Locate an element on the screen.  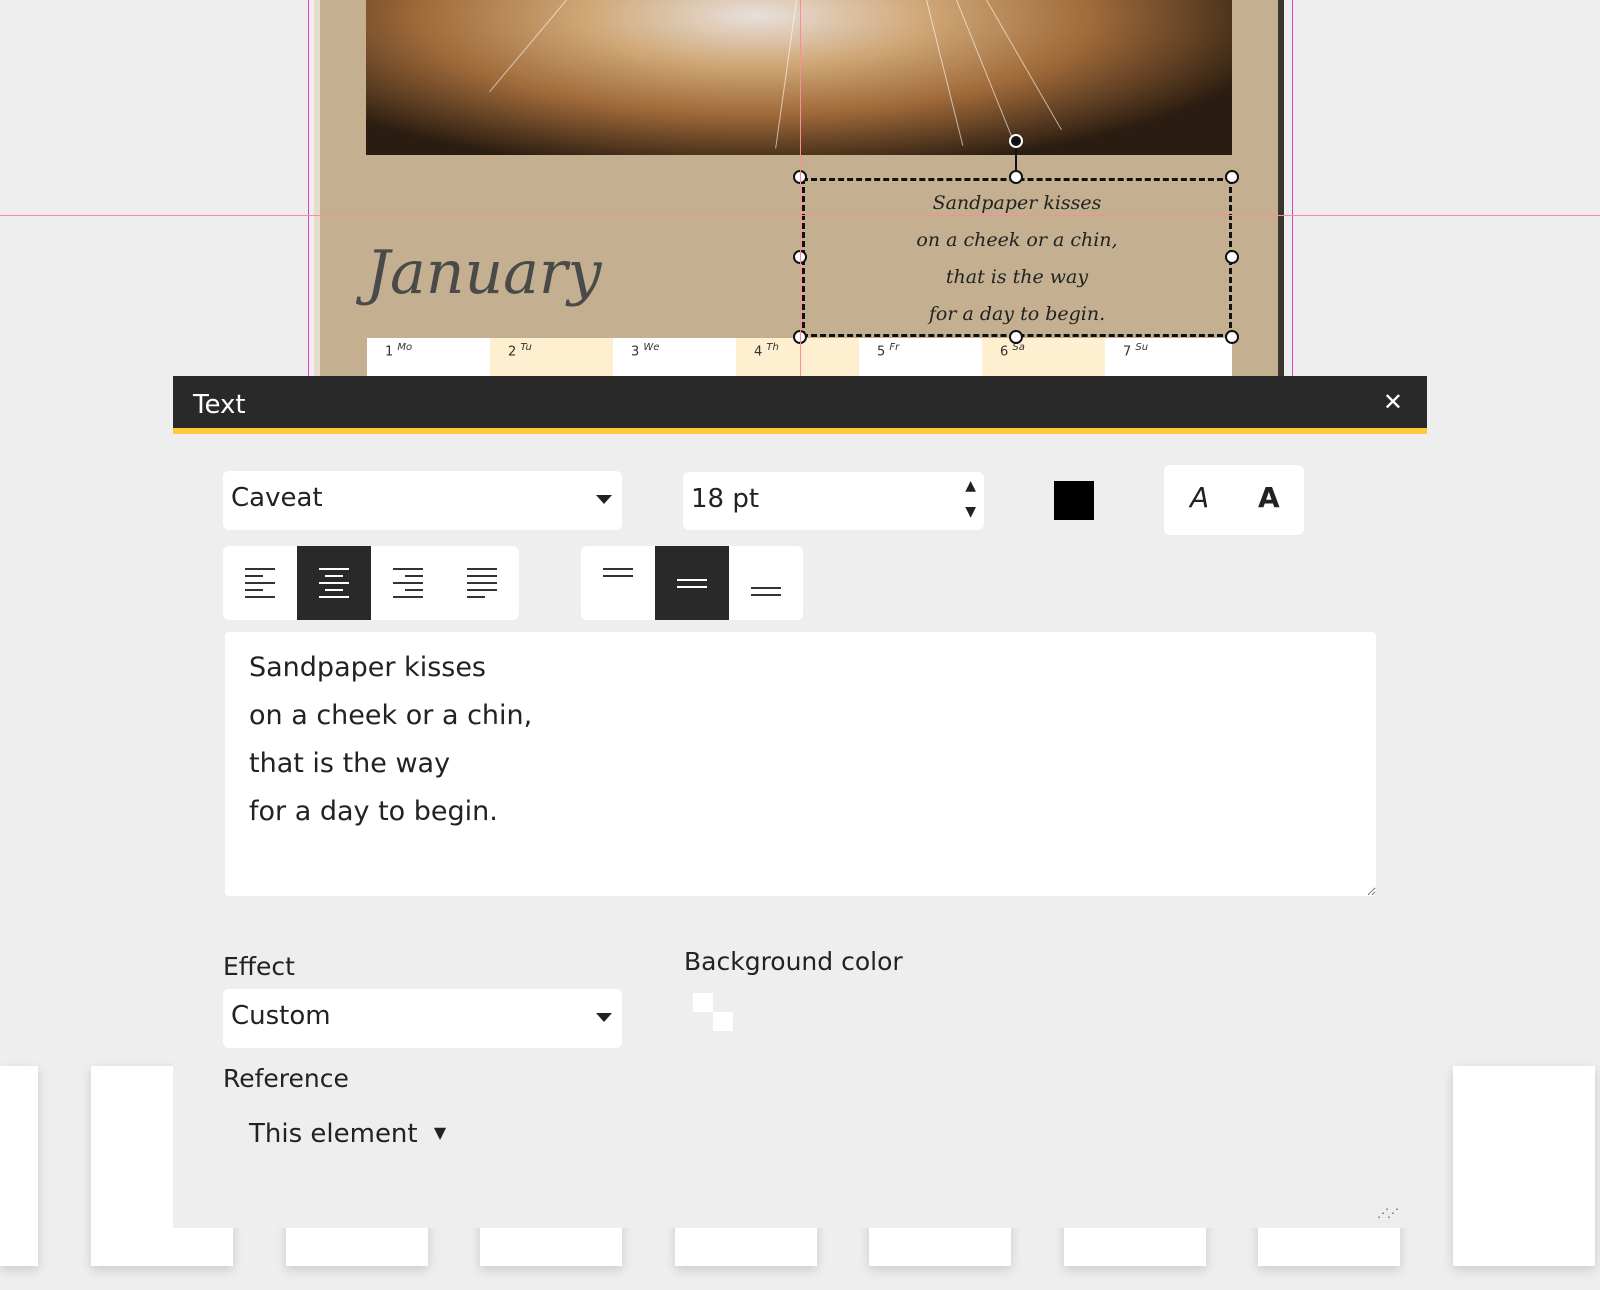
text-line: that is the way is located at coordinates (1017, 277).